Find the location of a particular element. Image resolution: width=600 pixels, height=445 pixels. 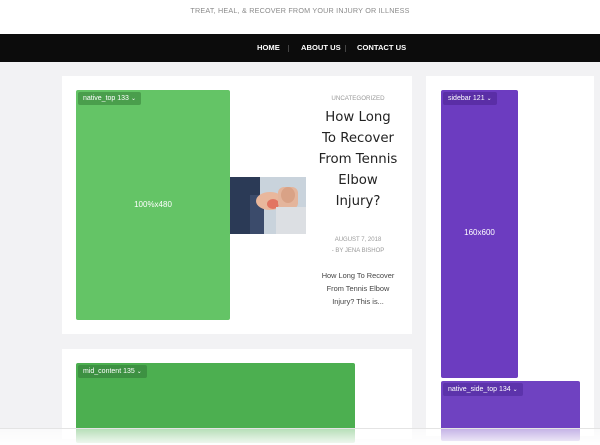

post-date: AUGUST 7, 2018 is located at coordinates (358, 240).